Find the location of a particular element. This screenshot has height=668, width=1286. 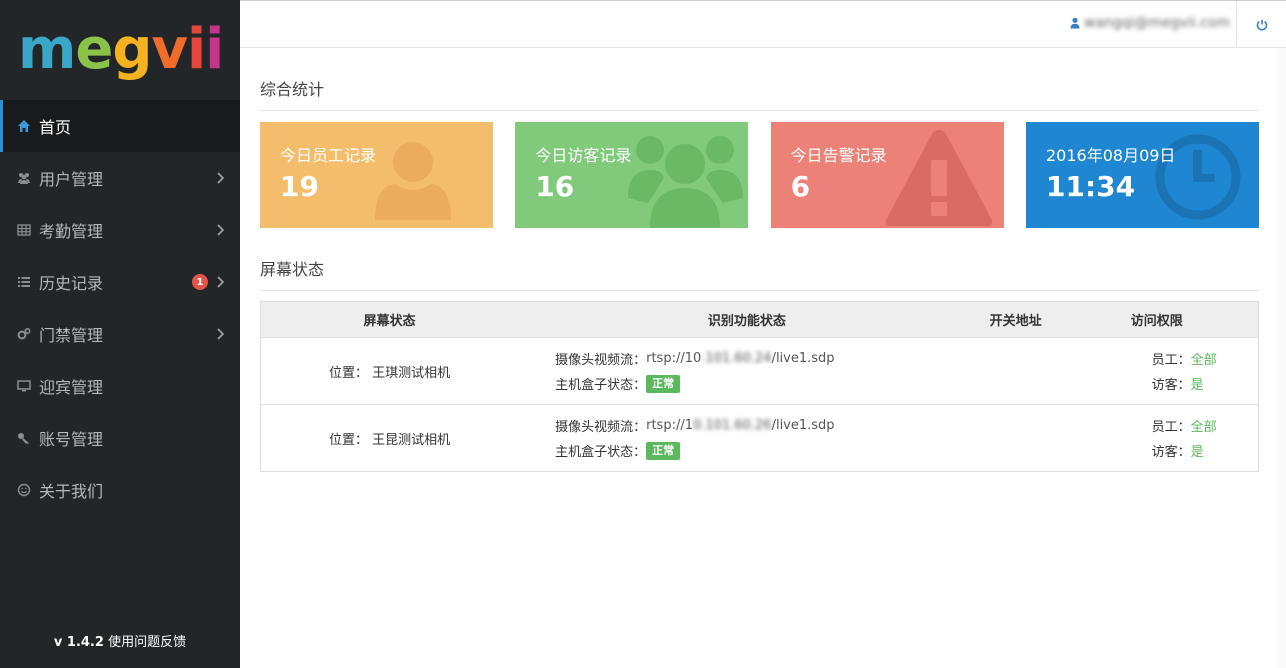

visitor-value: 是 is located at coordinates (1197, 452).